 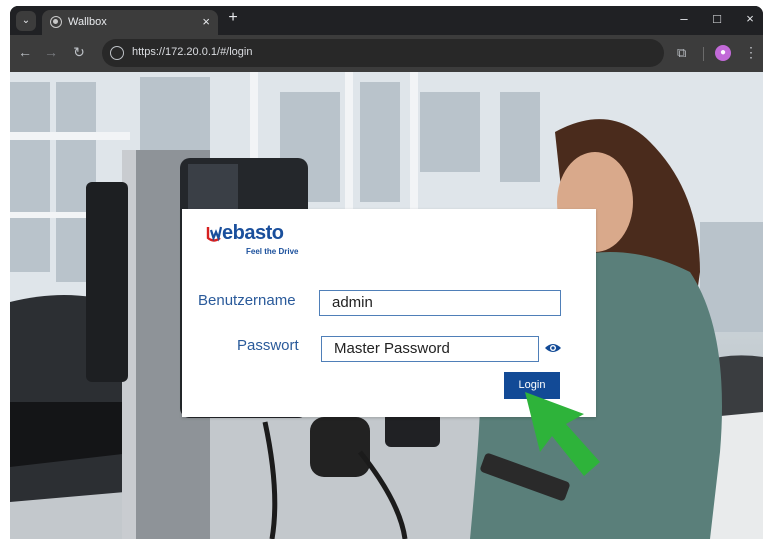 What do you see at coordinates (233, 18) in the screenshot?
I see `new-tab-button: +` at bounding box center [233, 18].